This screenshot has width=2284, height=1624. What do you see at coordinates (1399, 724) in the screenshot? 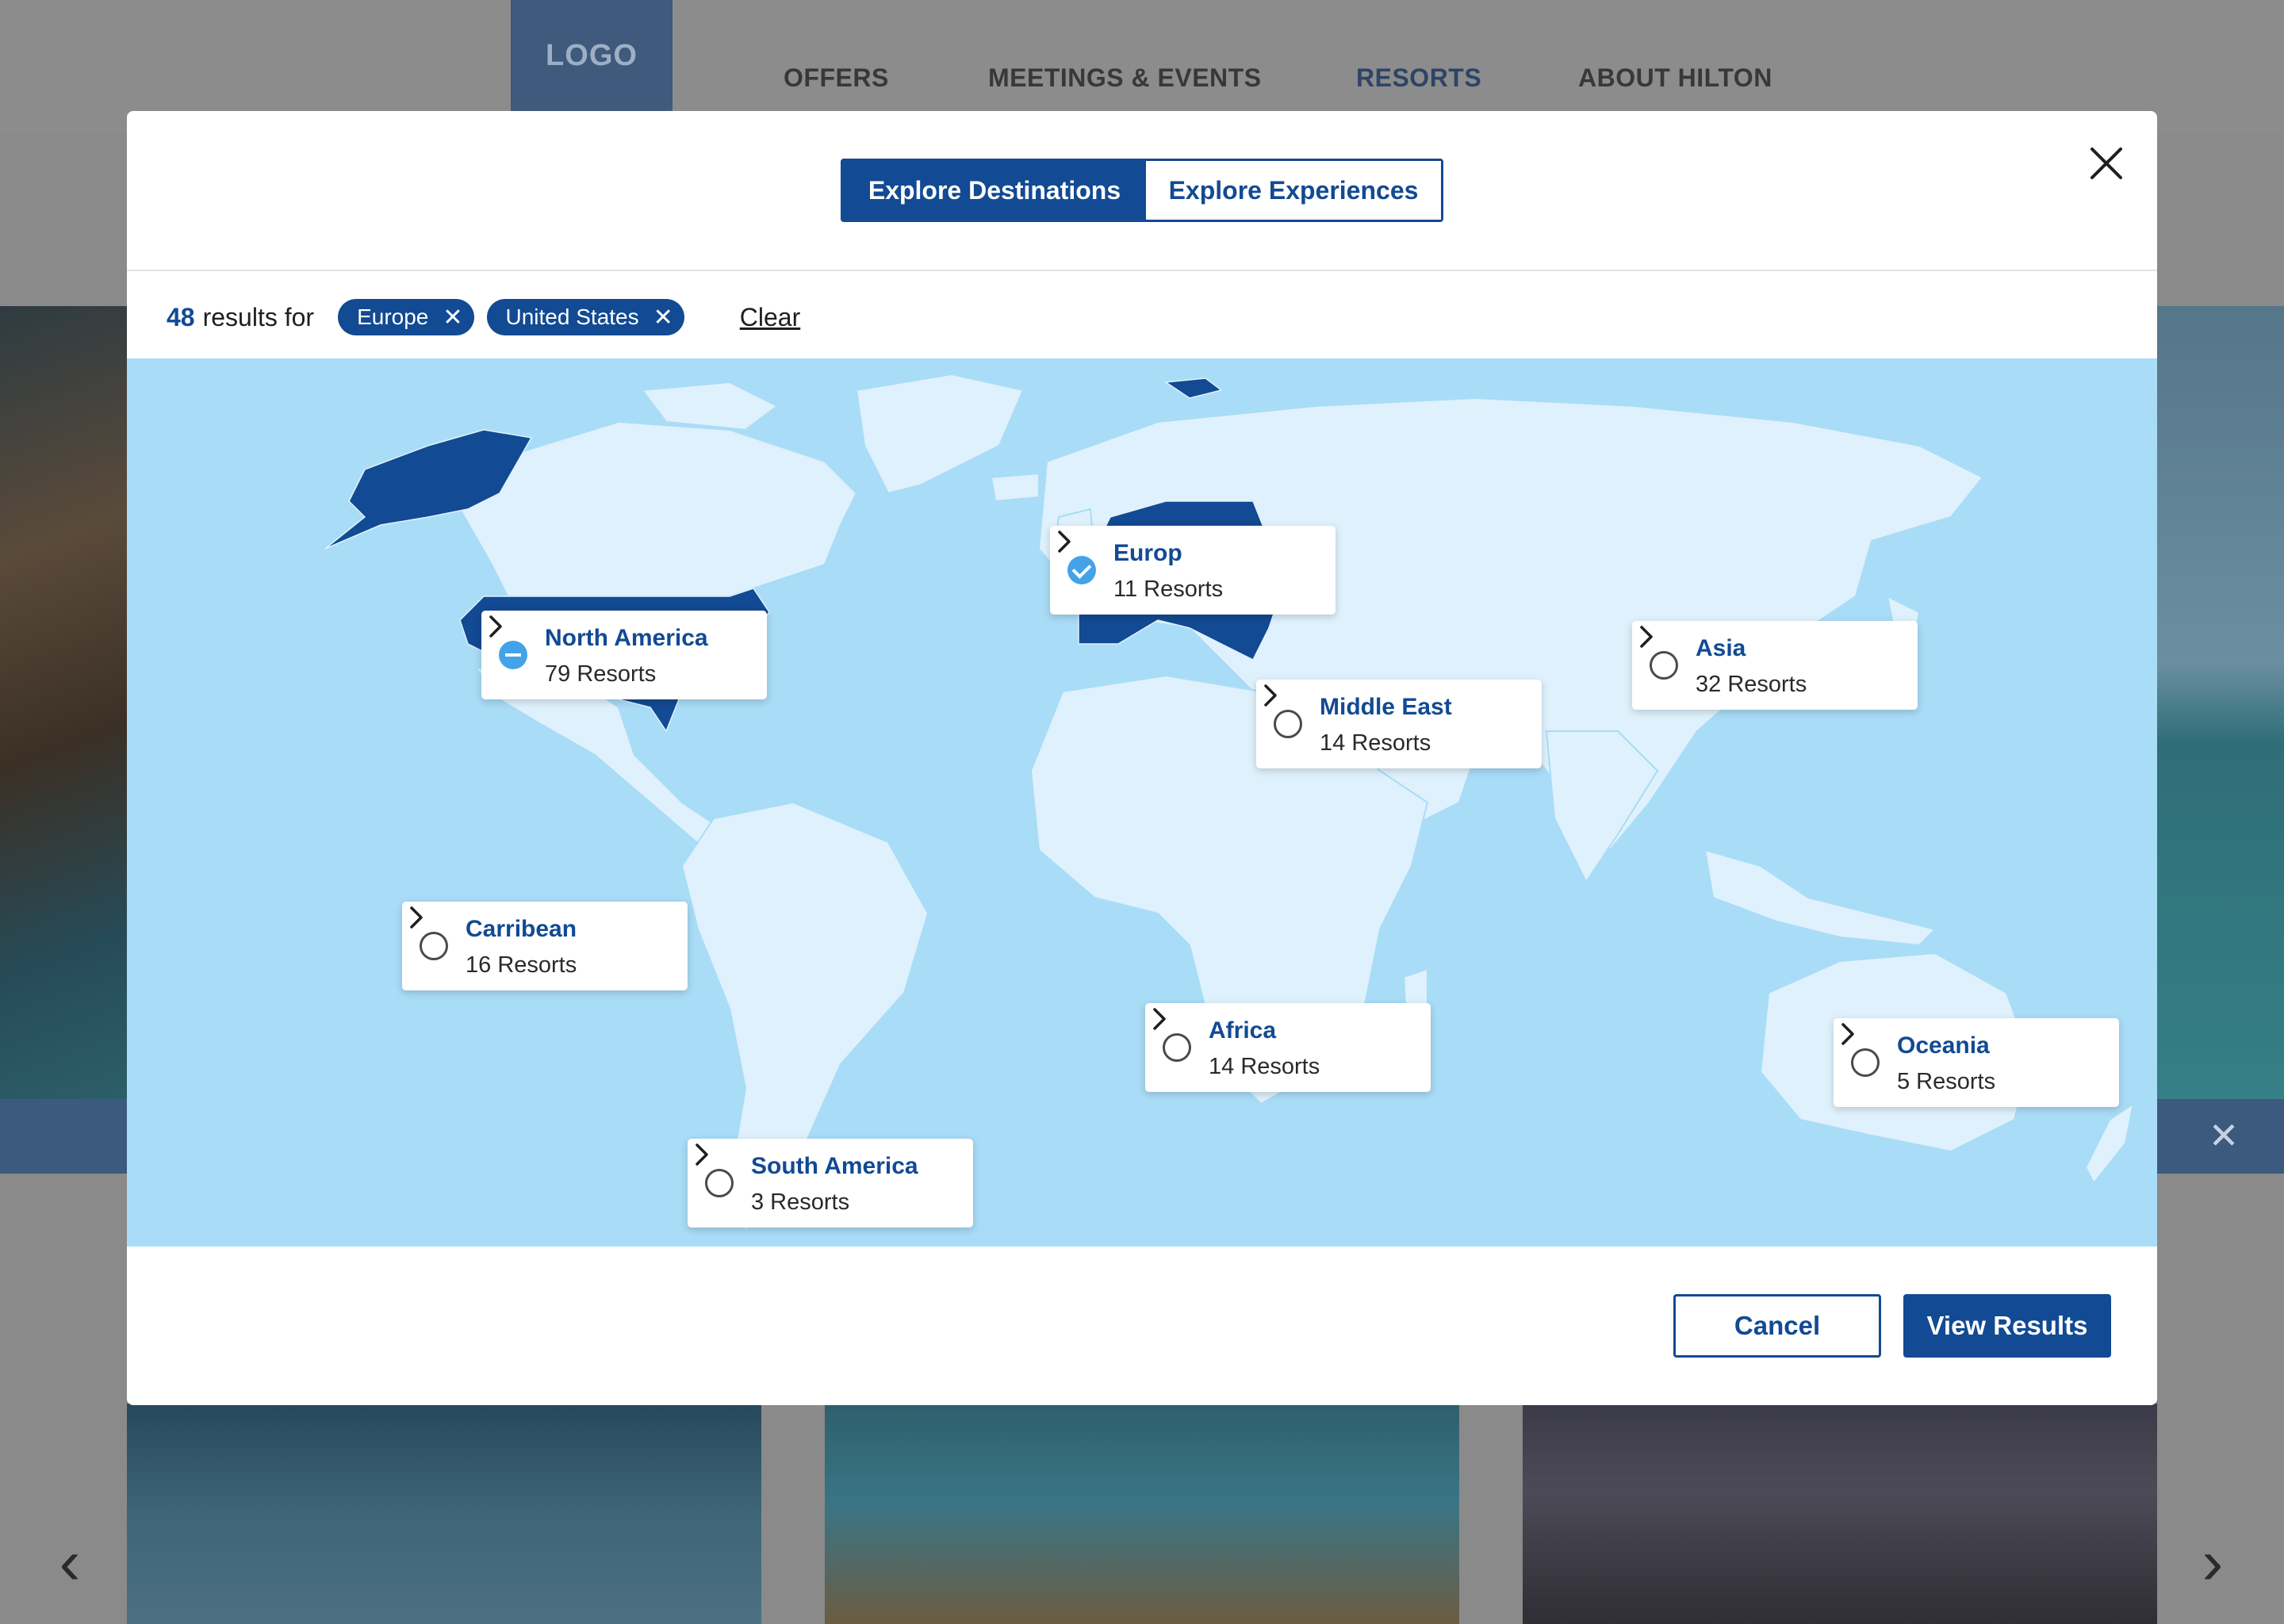
I see `region-card-middle-east: Middle East 14 Resorts` at bounding box center [1399, 724].